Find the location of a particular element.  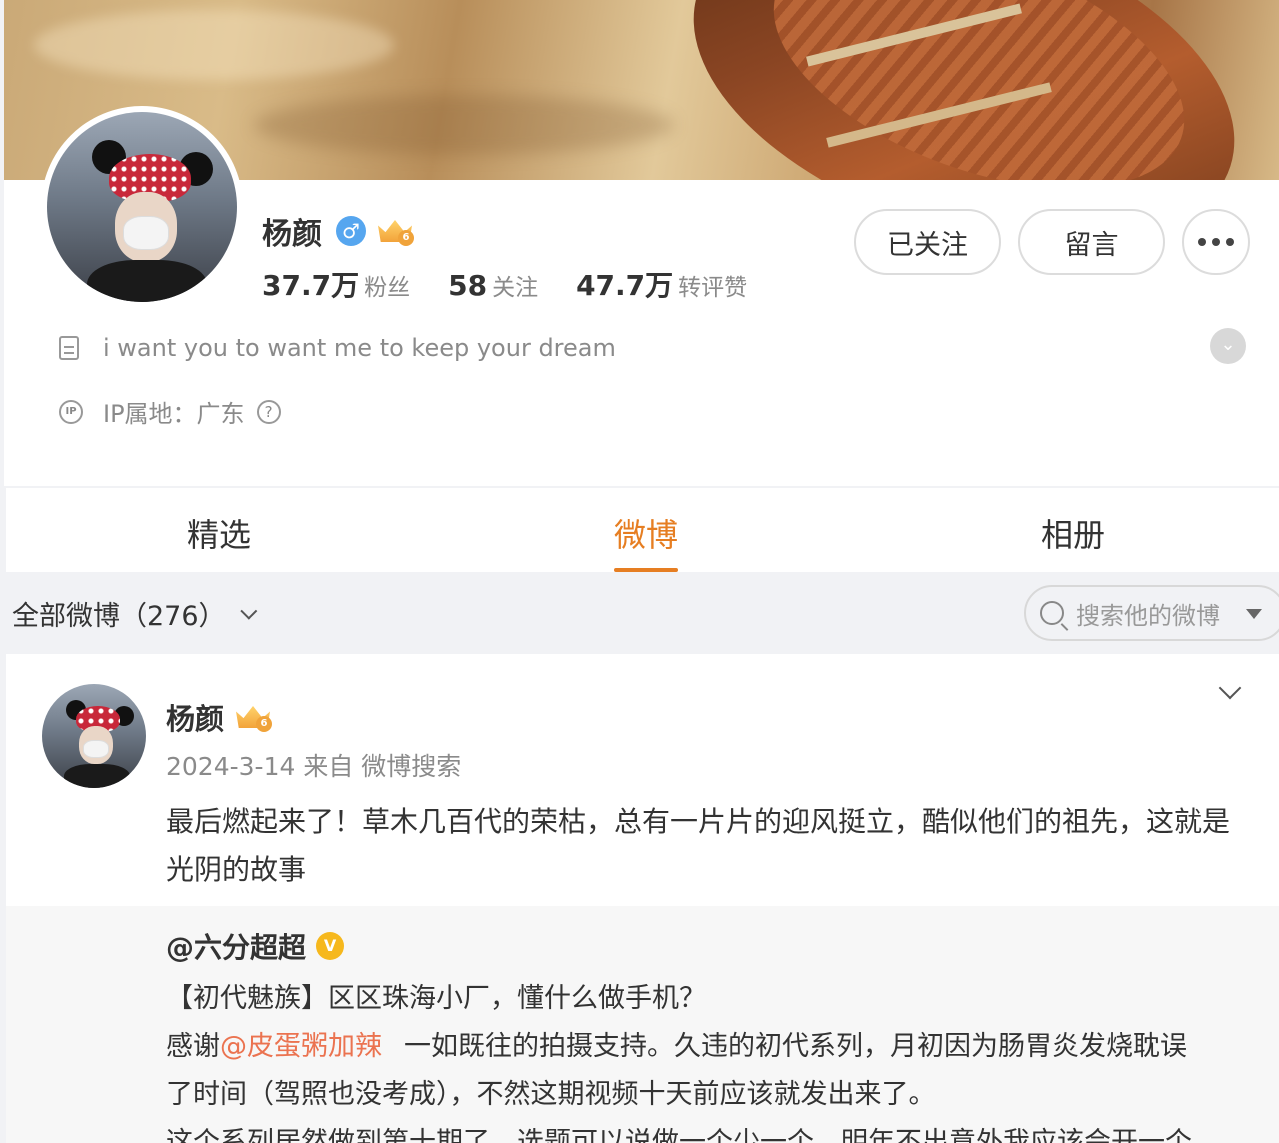

tab-album: 相册 is located at coordinates (1073, 533).